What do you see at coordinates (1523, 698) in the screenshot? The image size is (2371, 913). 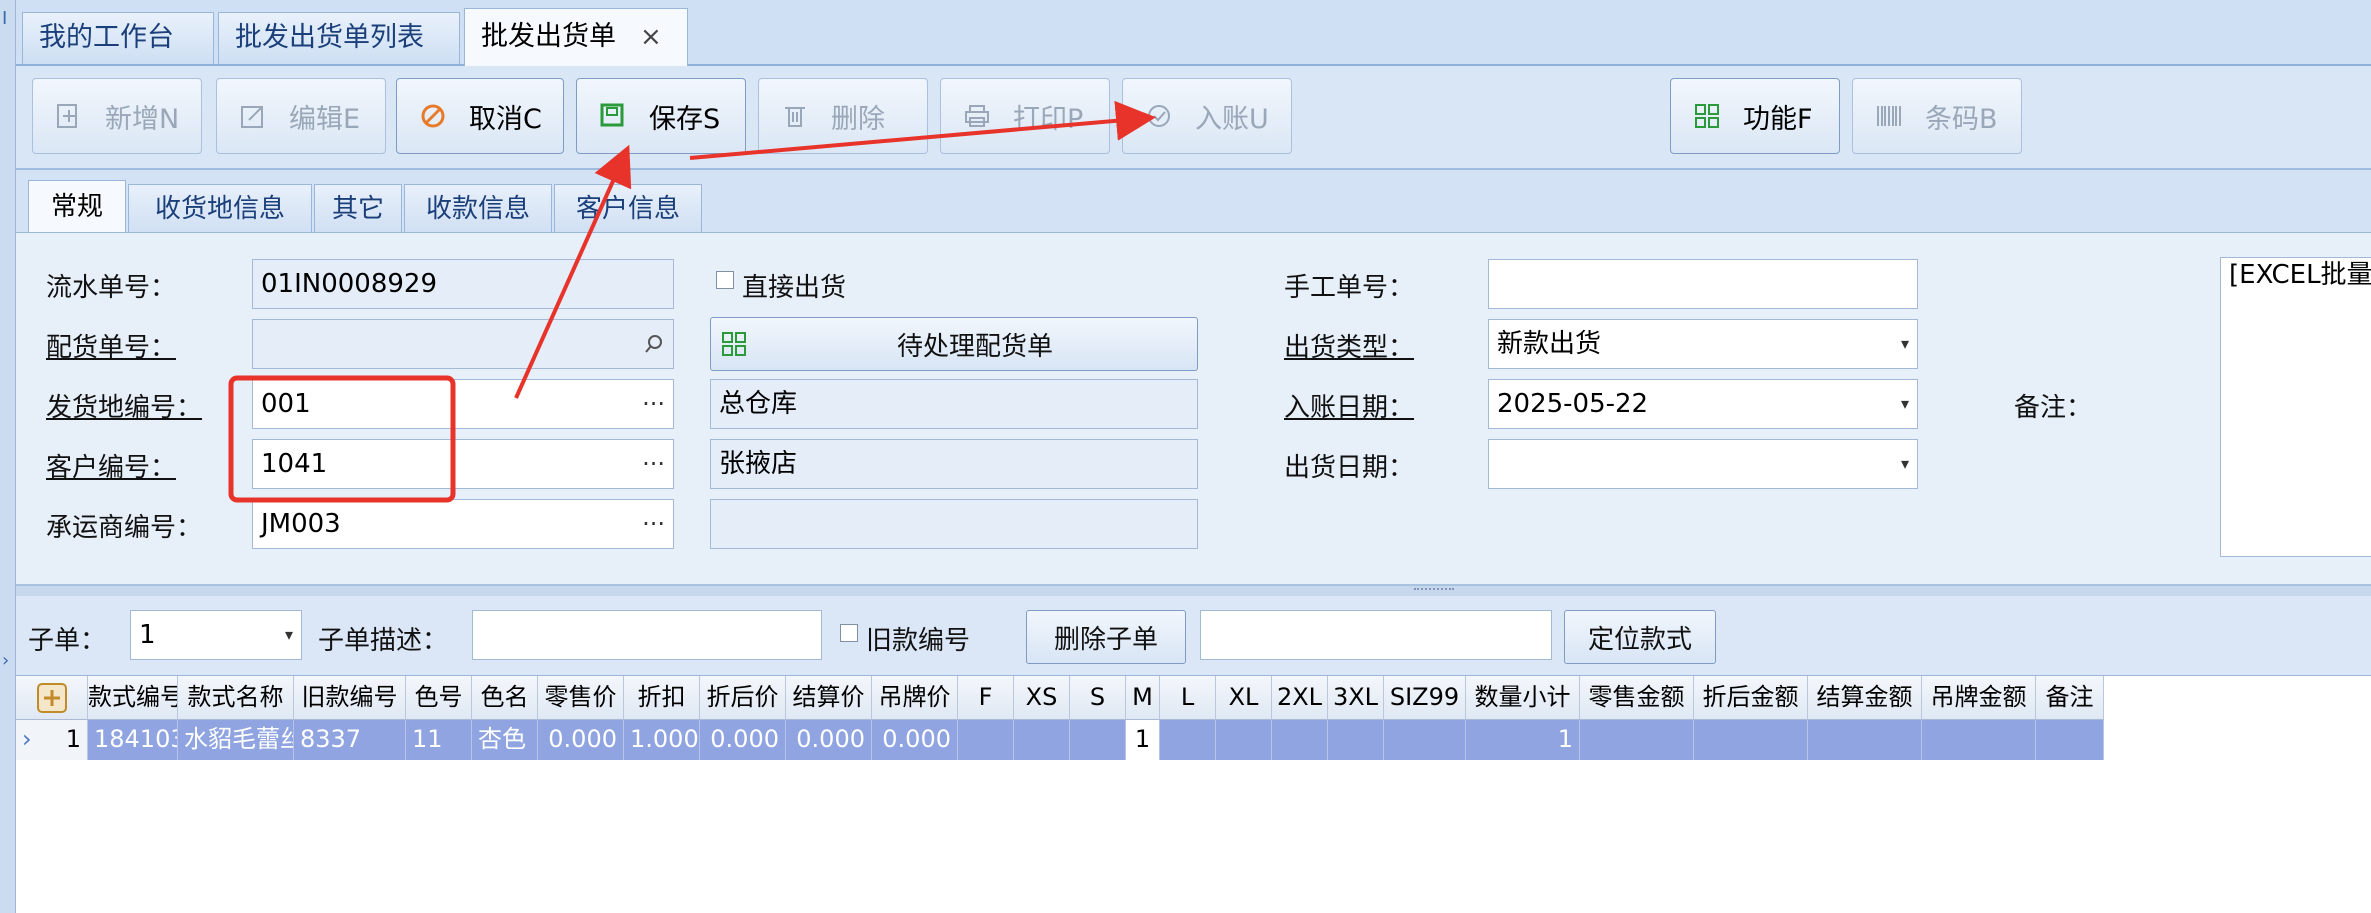 I see `column-header: 数量小计` at bounding box center [1523, 698].